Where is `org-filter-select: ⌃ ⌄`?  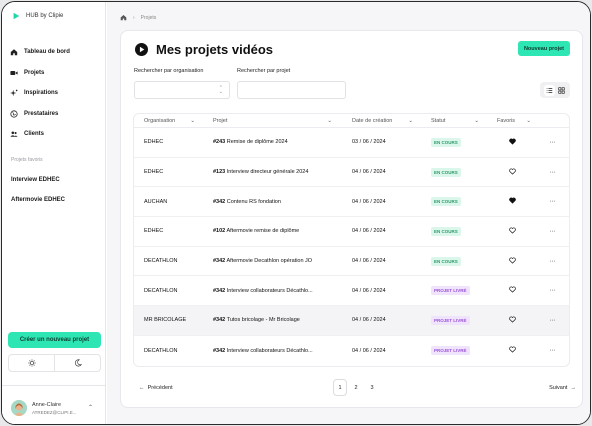
org-filter-select: ⌃ ⌄ is located at coordinates (182, 90).